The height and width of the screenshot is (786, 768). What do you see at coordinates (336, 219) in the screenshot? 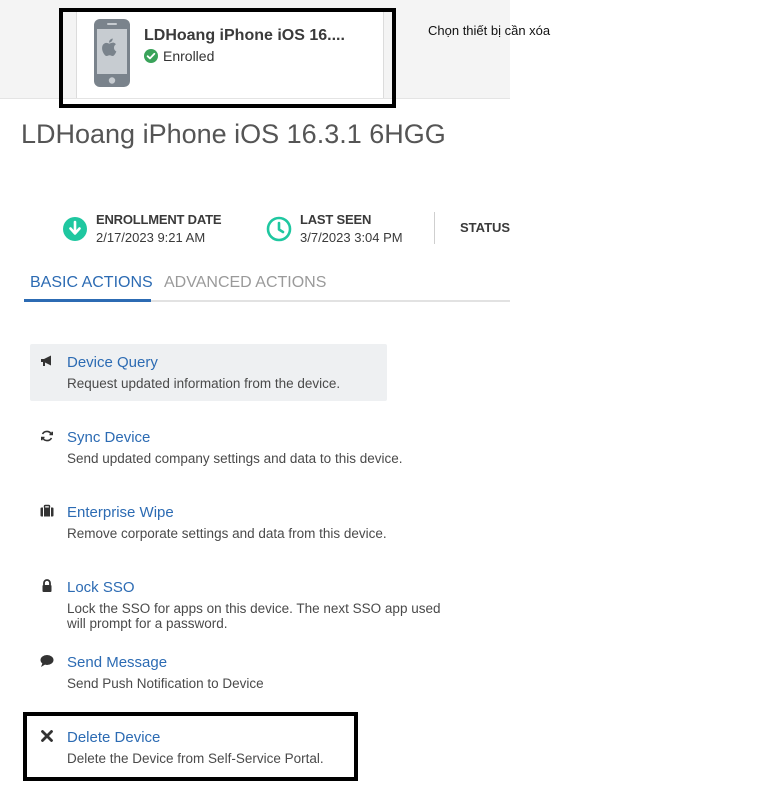
I see `last-seen-label: LAST SEEN` at bounding box center [336, 219].